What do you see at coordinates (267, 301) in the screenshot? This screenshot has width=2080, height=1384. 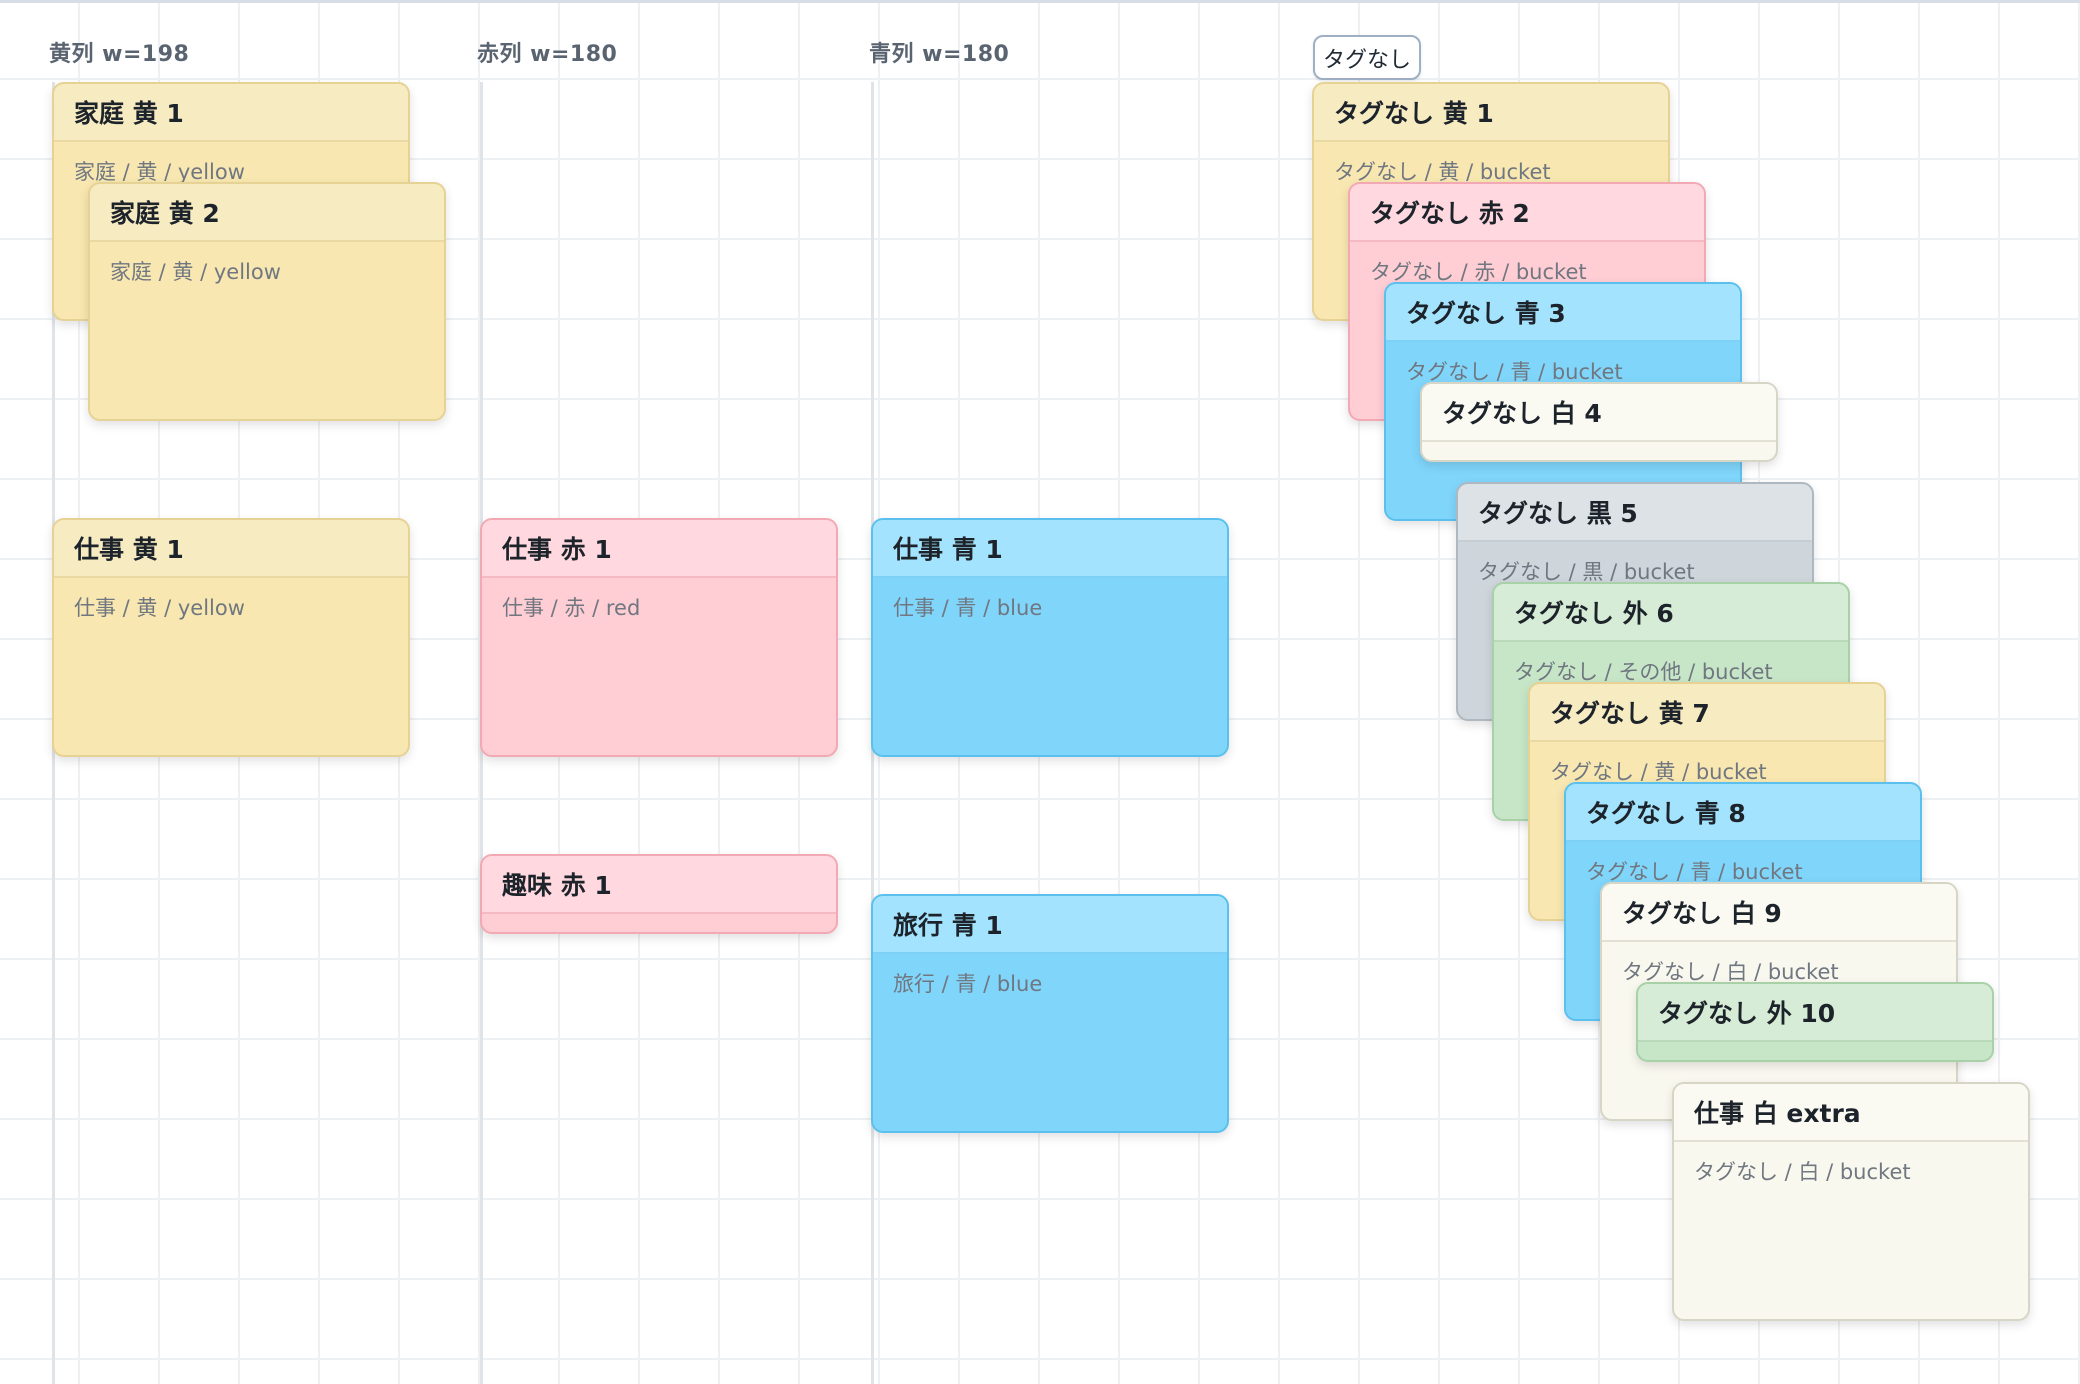 I see `note-card: 家庭 黄 2 家庭 / 黄 / yellow` at bounding box center [267, 301].